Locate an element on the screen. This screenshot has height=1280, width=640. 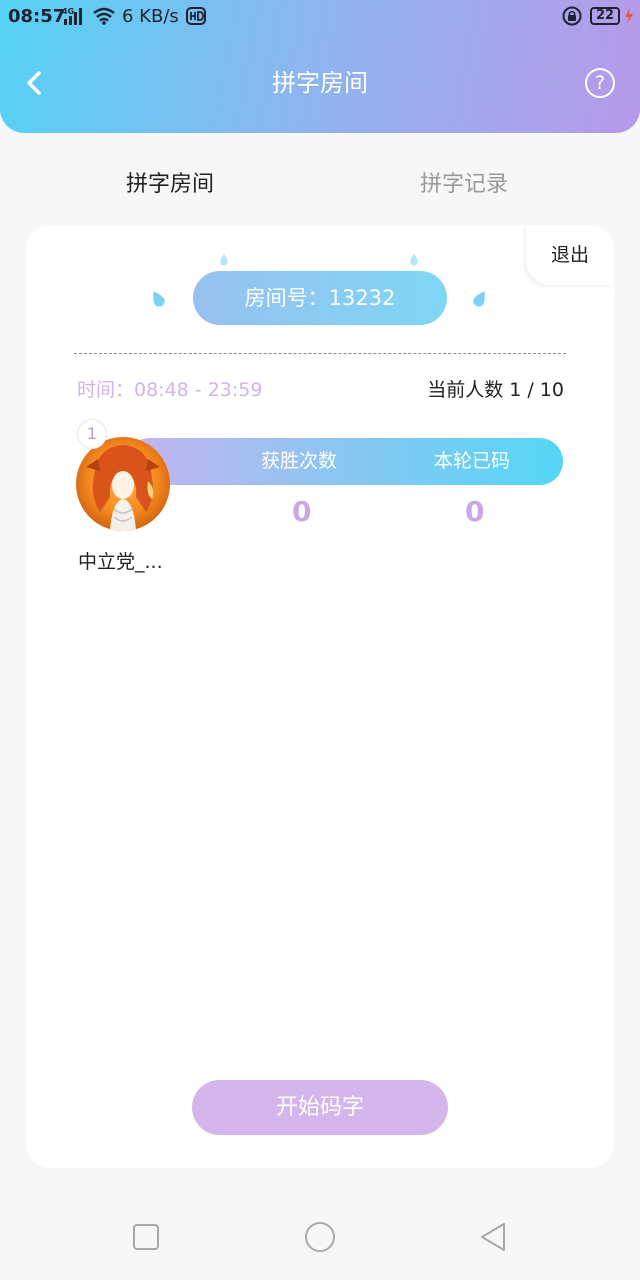
typed-column-header: 本轮已码 is located at coordinates (472, 461).